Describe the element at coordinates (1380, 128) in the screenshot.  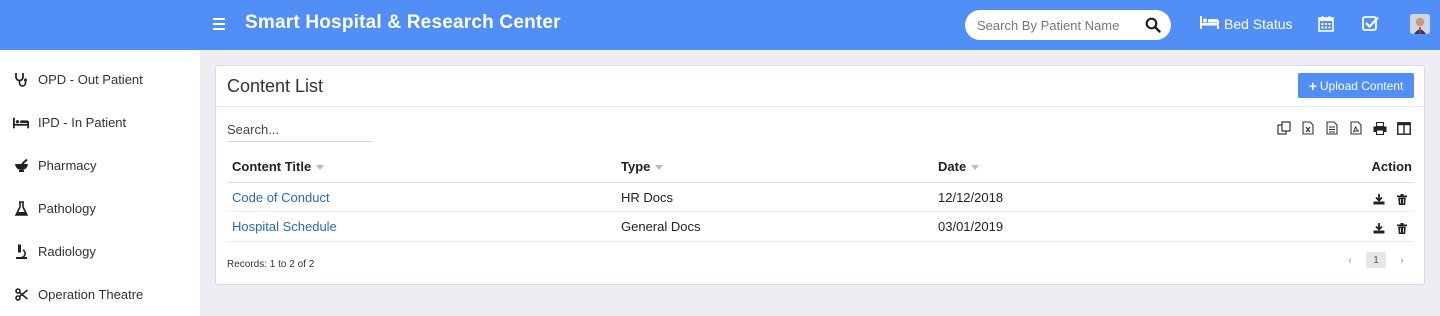
I see `print-icon` at that location.